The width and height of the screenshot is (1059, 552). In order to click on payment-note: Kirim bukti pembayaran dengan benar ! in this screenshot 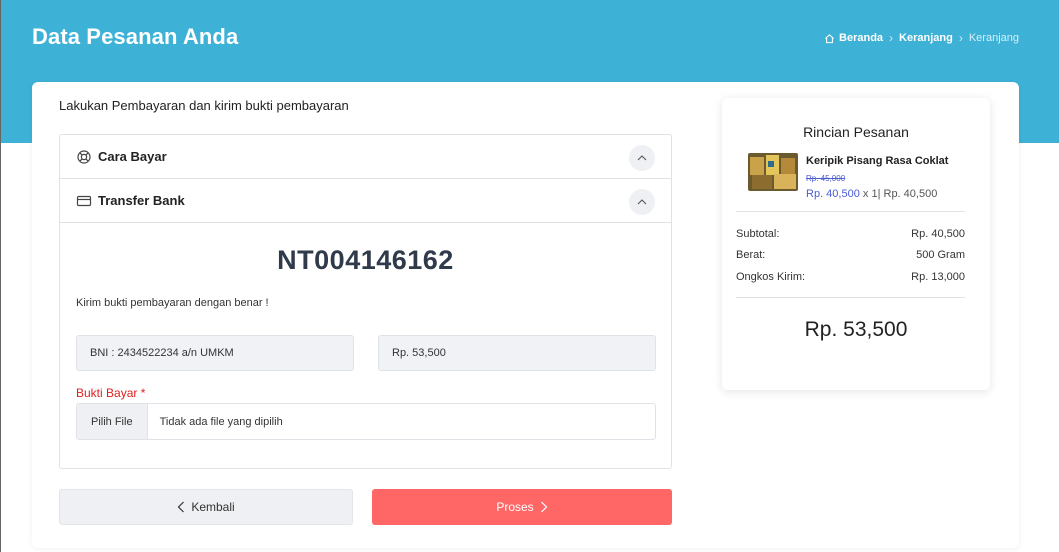, I will do `click(172, 303)`.